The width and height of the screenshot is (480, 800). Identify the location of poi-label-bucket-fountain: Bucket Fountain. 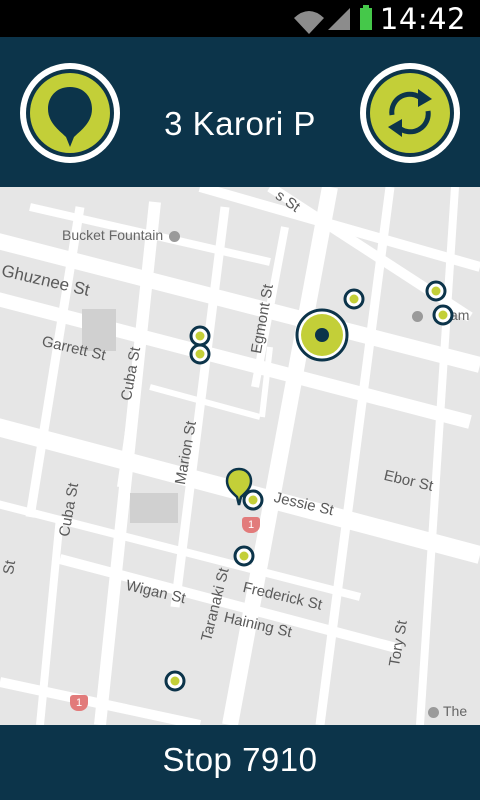
(121, 235).